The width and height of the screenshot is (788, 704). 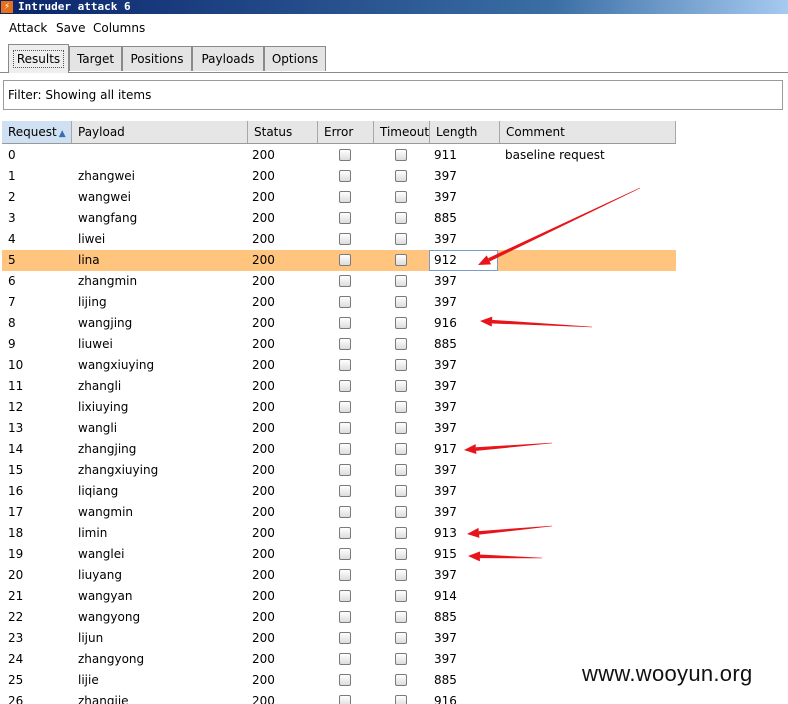 I want to click on column-header-payload: Payload, so click(x=160, y=132).